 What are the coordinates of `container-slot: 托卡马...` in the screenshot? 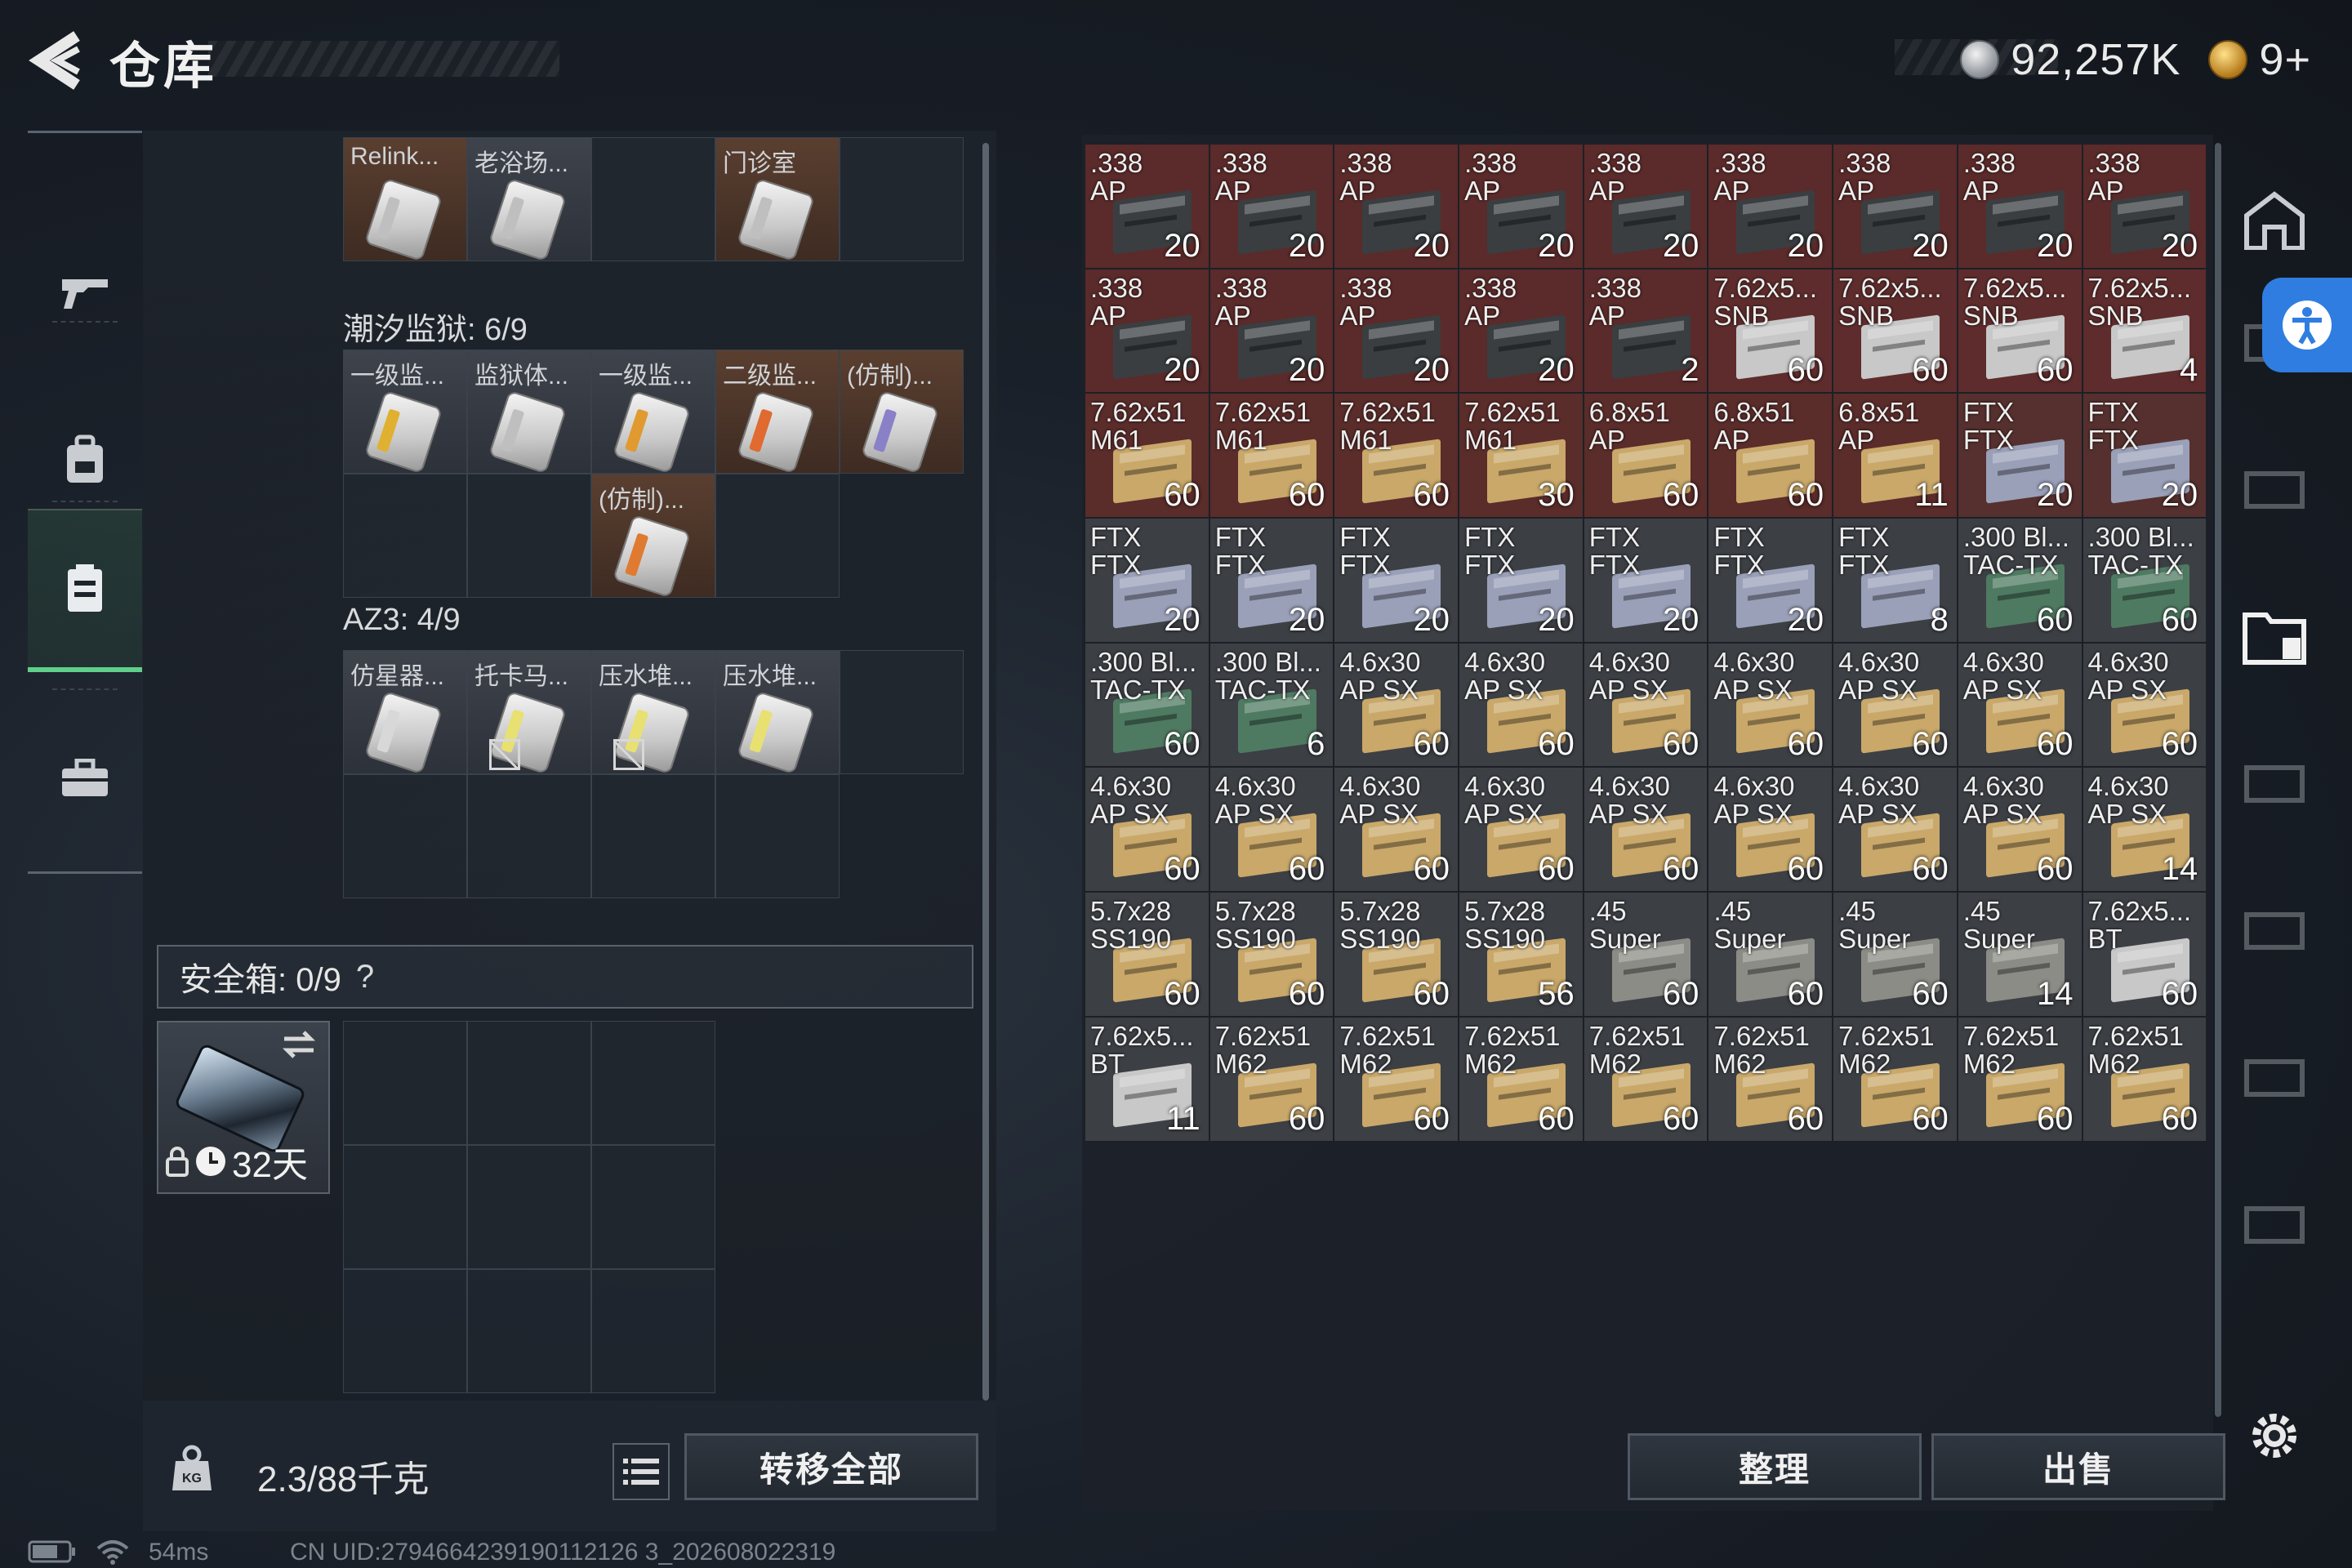 It's located at (529, 712).